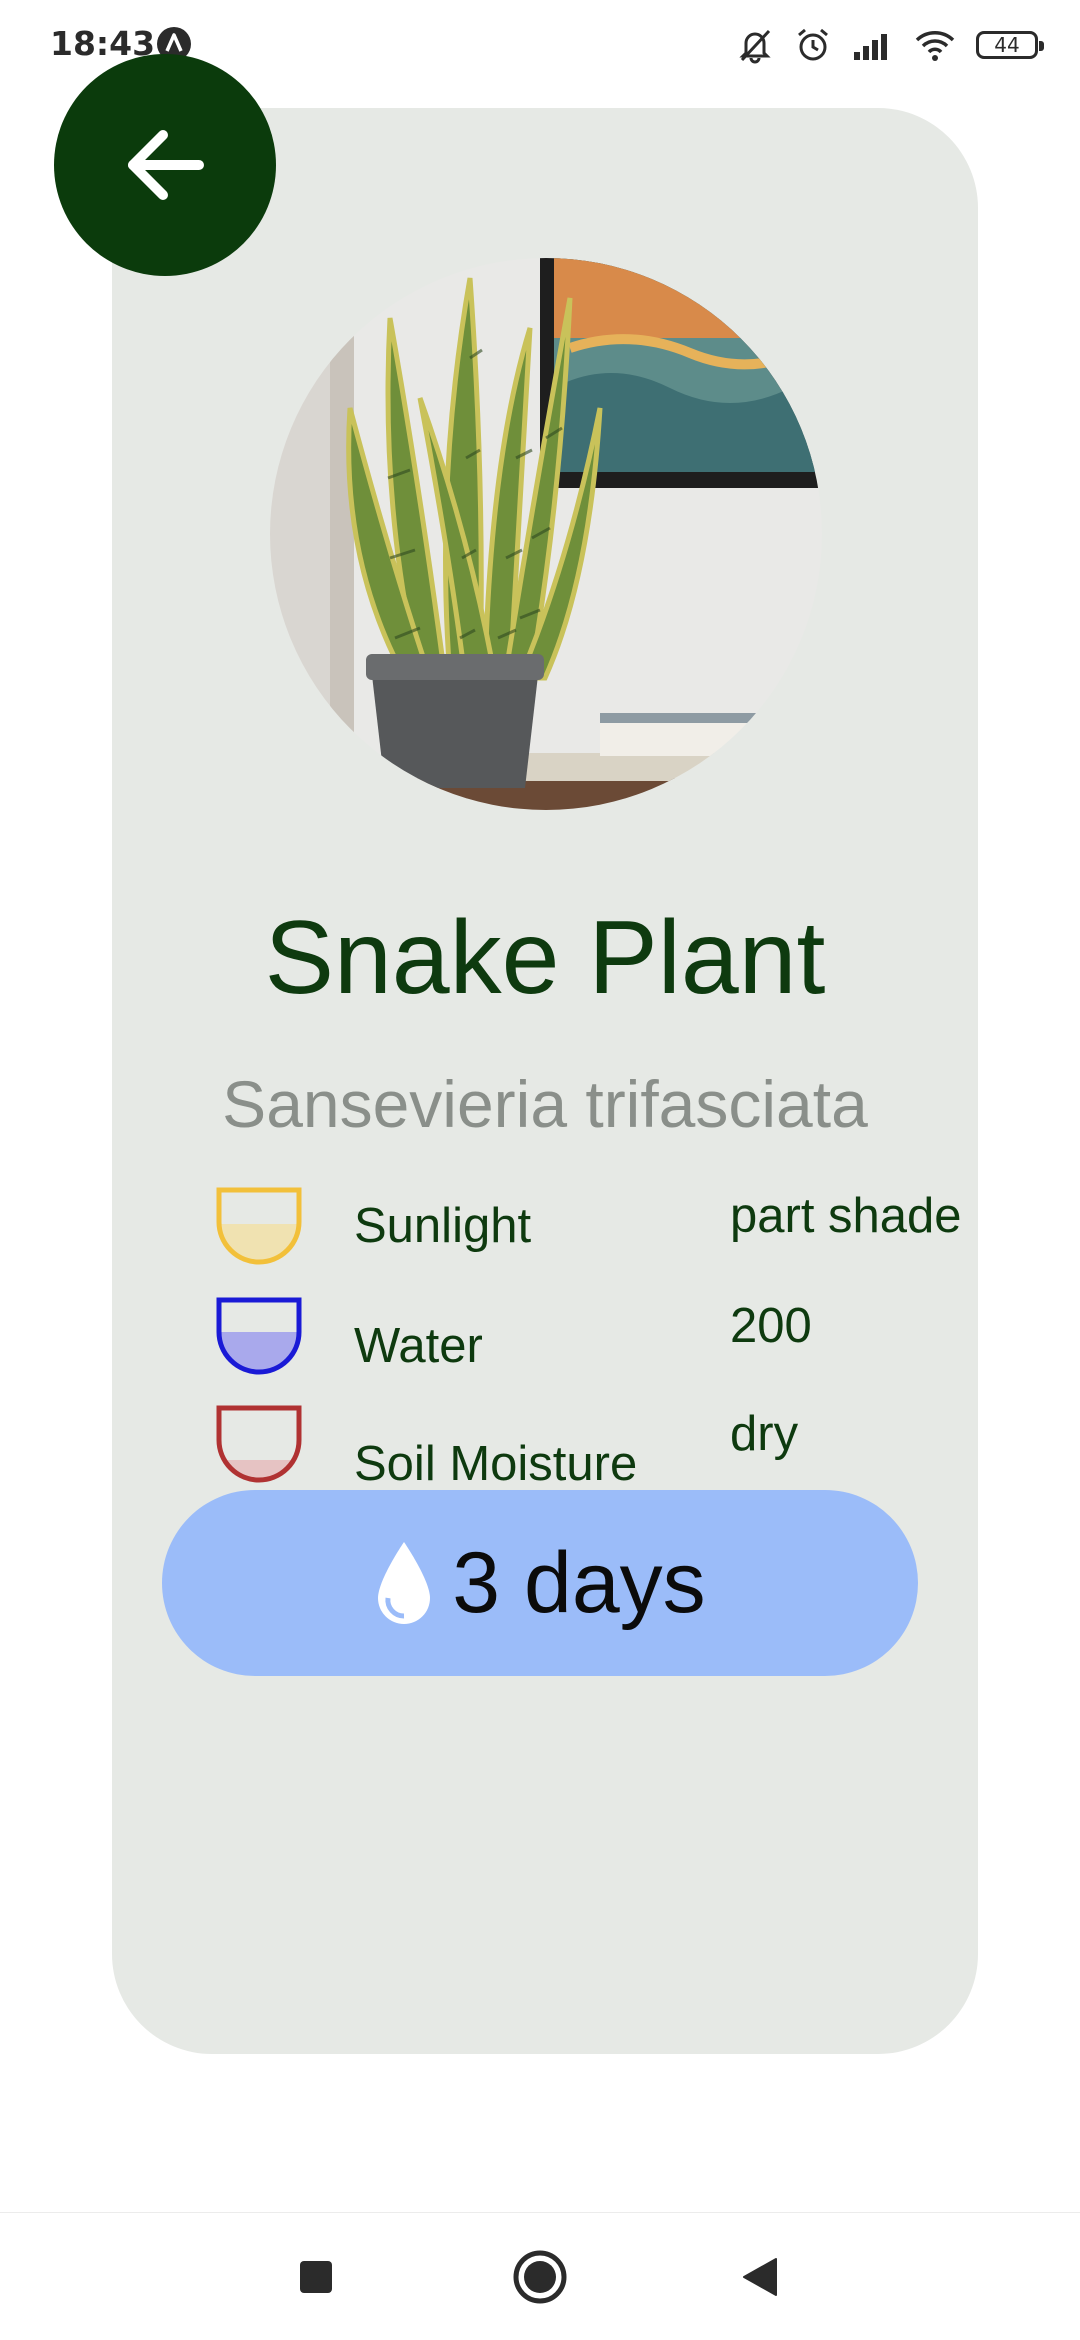  Describe the element at coordinates (404, 1583) in the screenshot. I see `water-drop-icon` at that location.